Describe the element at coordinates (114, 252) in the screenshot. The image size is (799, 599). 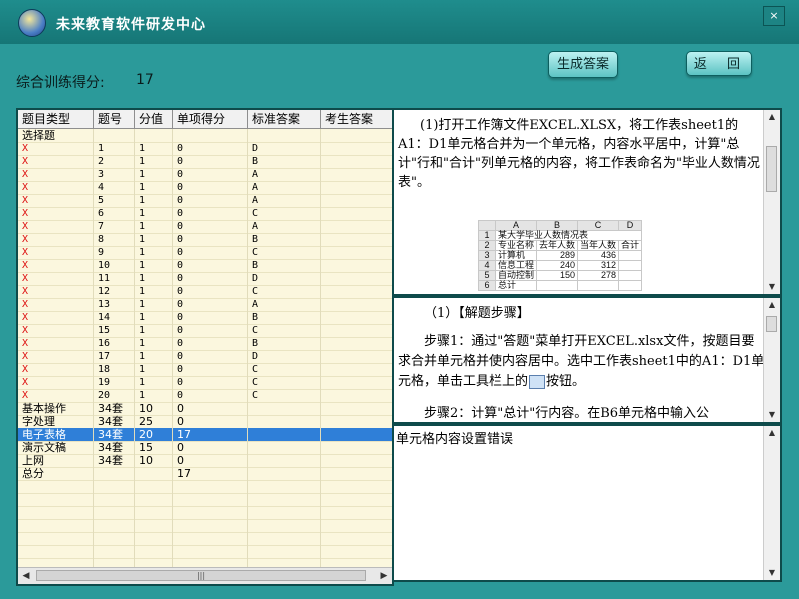
I see `table-cell: 9` at that location.